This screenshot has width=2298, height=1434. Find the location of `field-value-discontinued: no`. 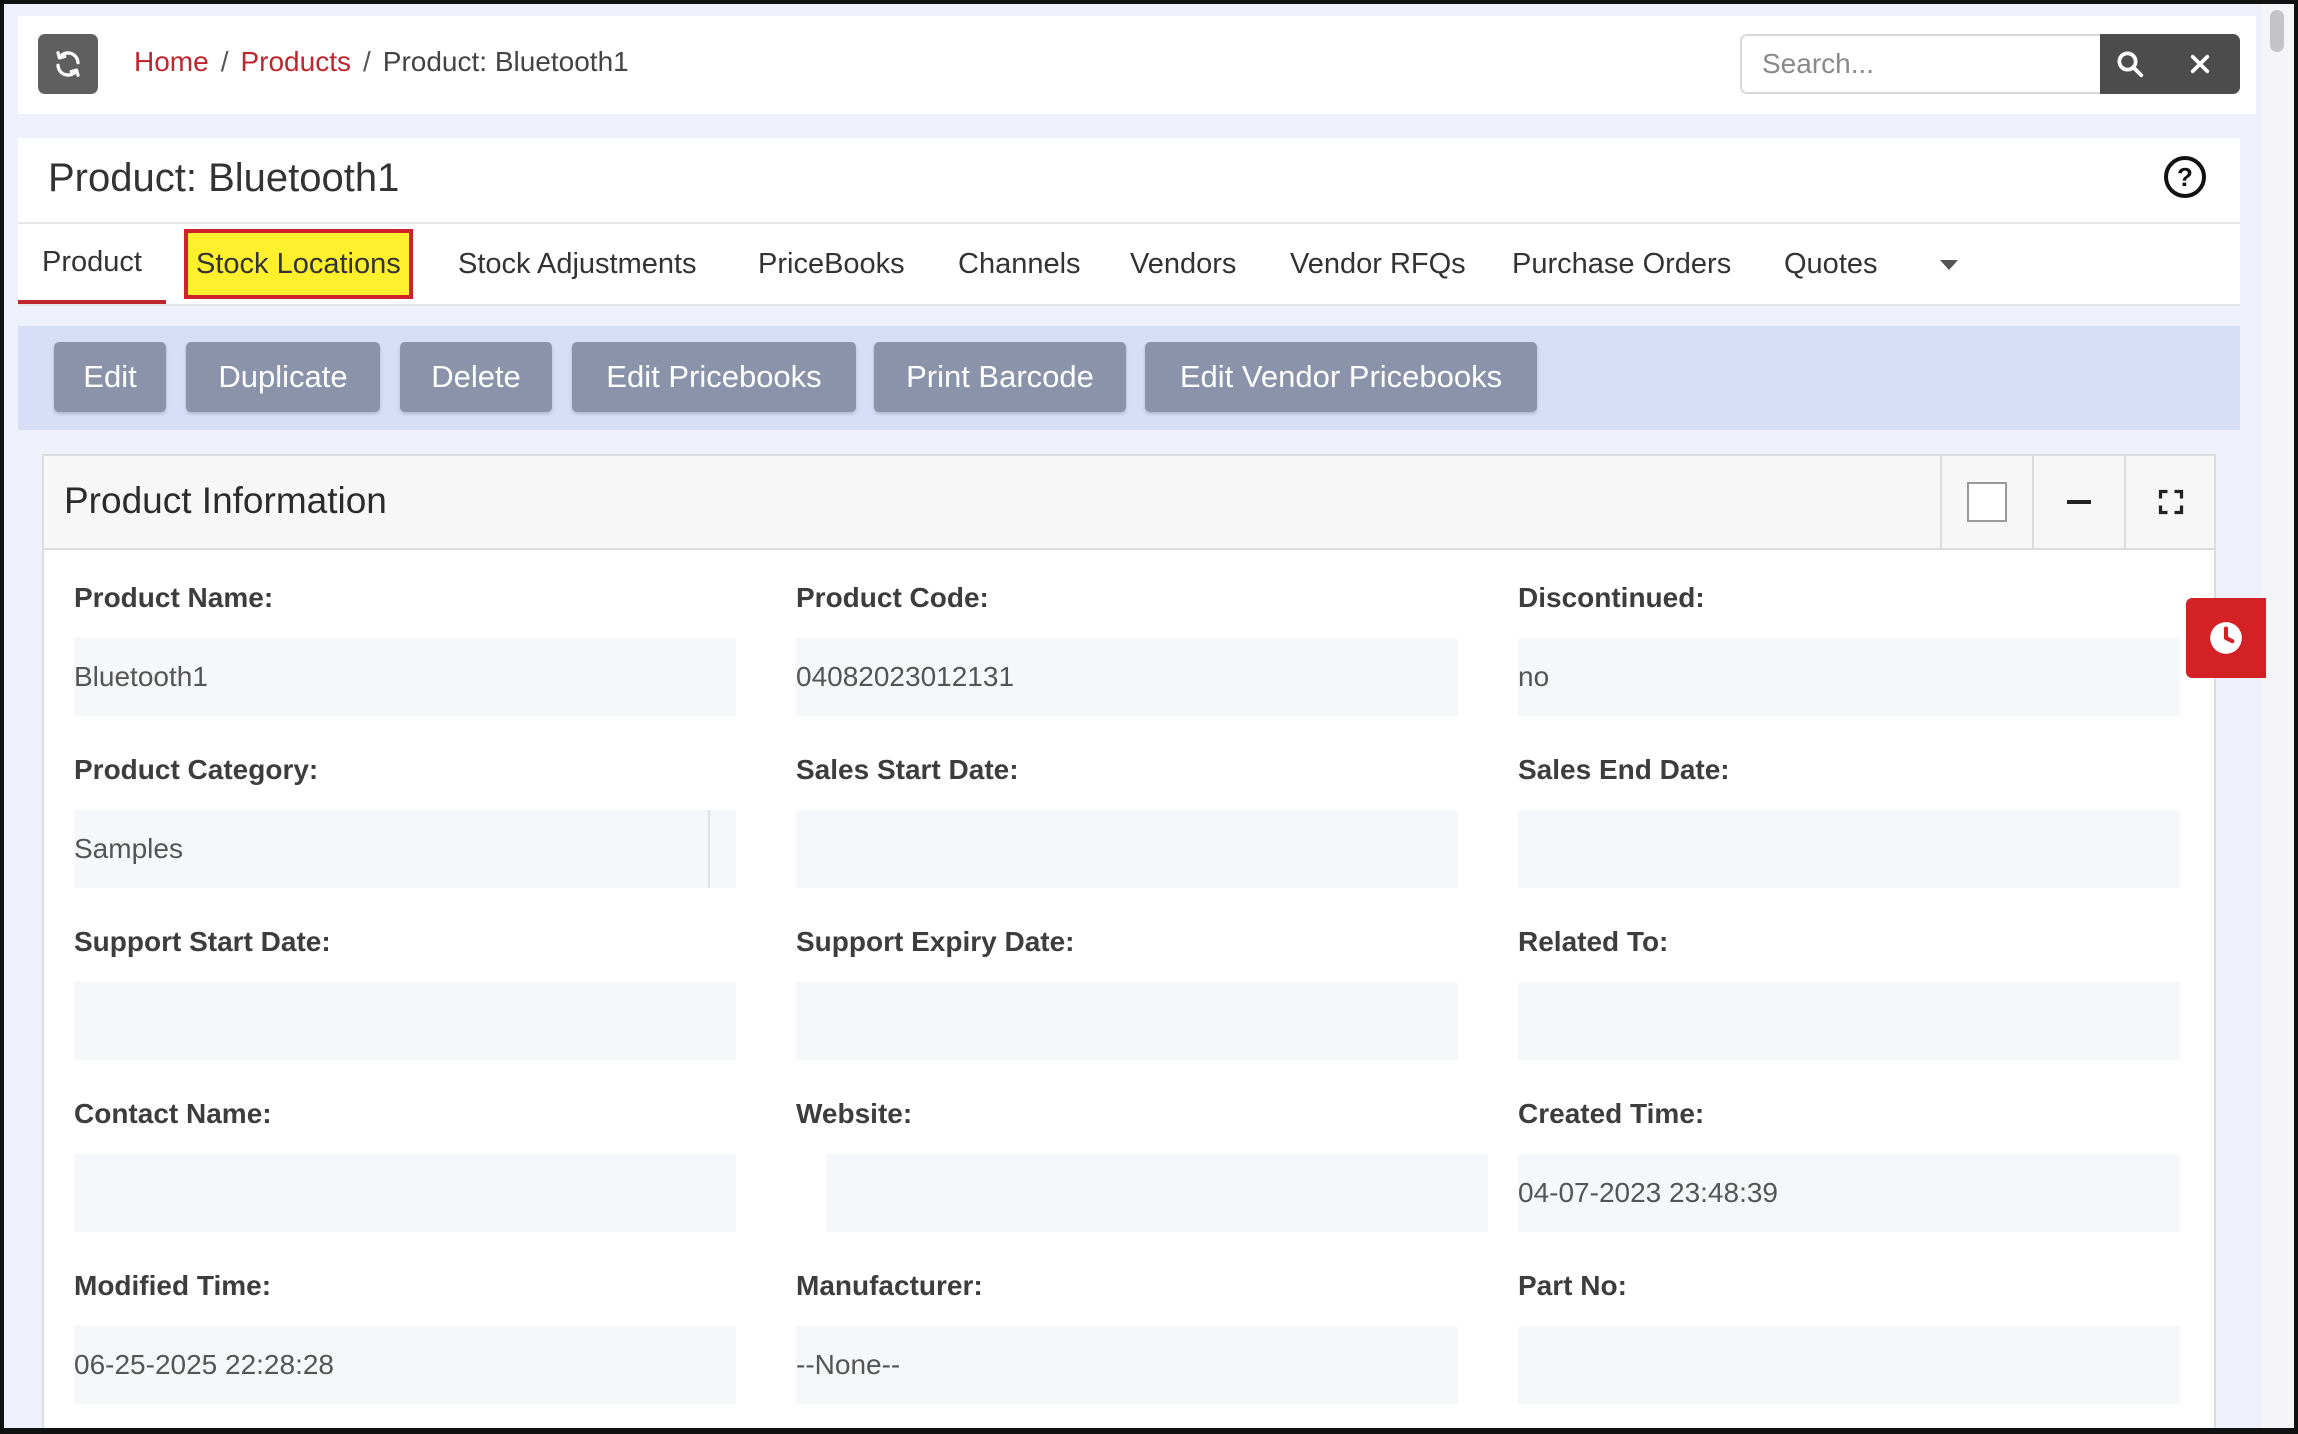

field-value-discontinued: no is located at coordinates (1849, 677).